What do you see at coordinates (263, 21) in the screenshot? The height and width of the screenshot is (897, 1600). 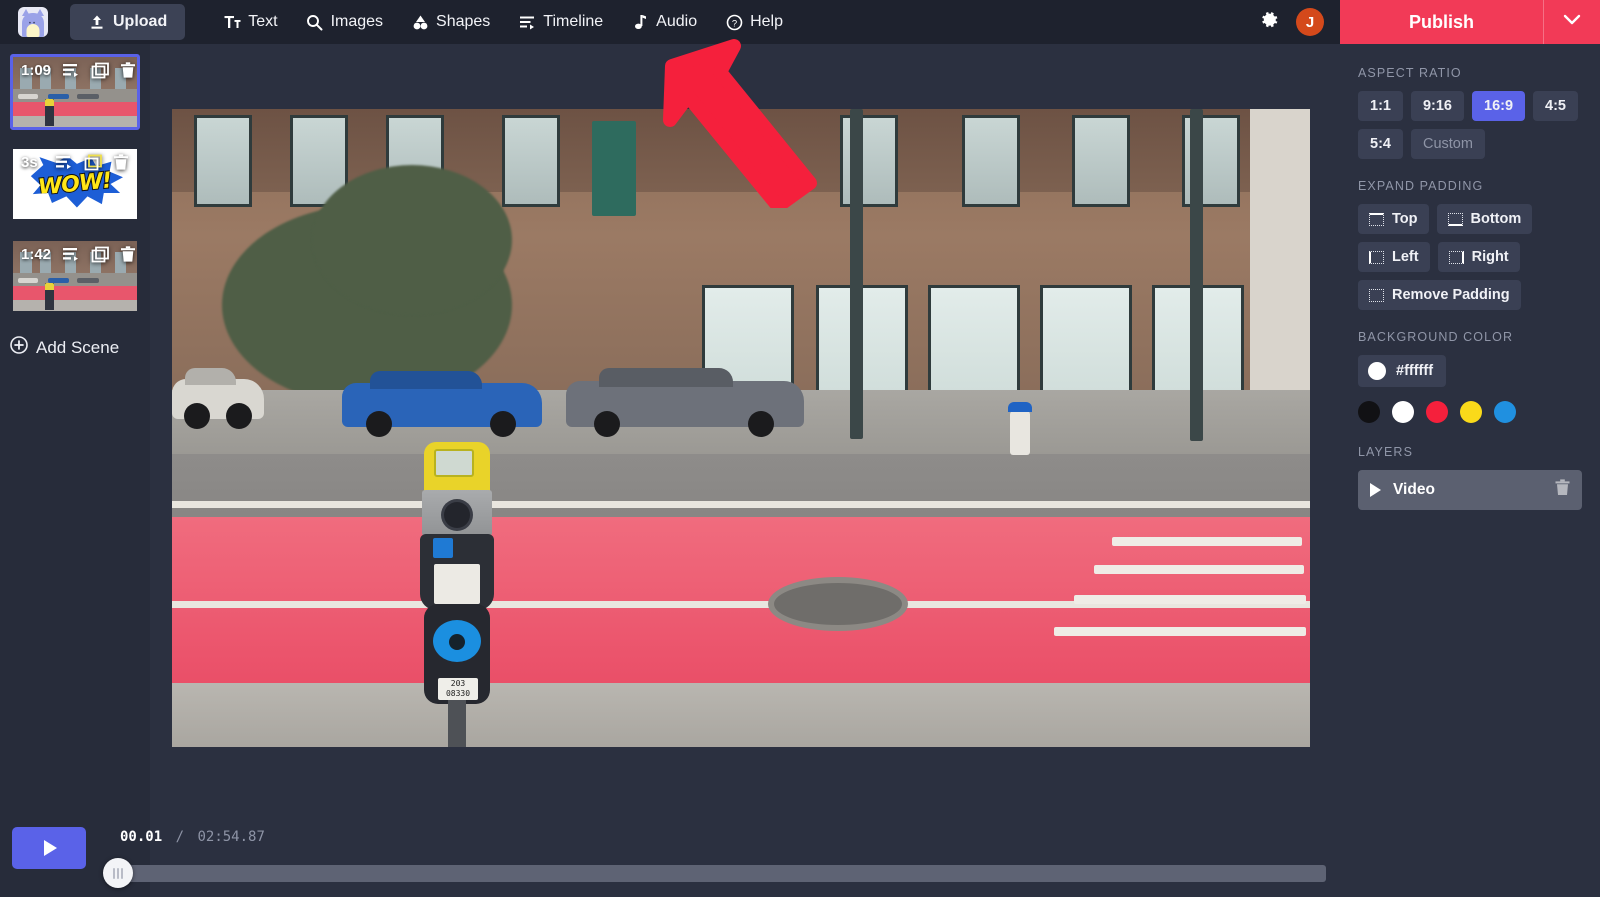 I see `nav-label-text: Text` at bounding box center [263, 21].